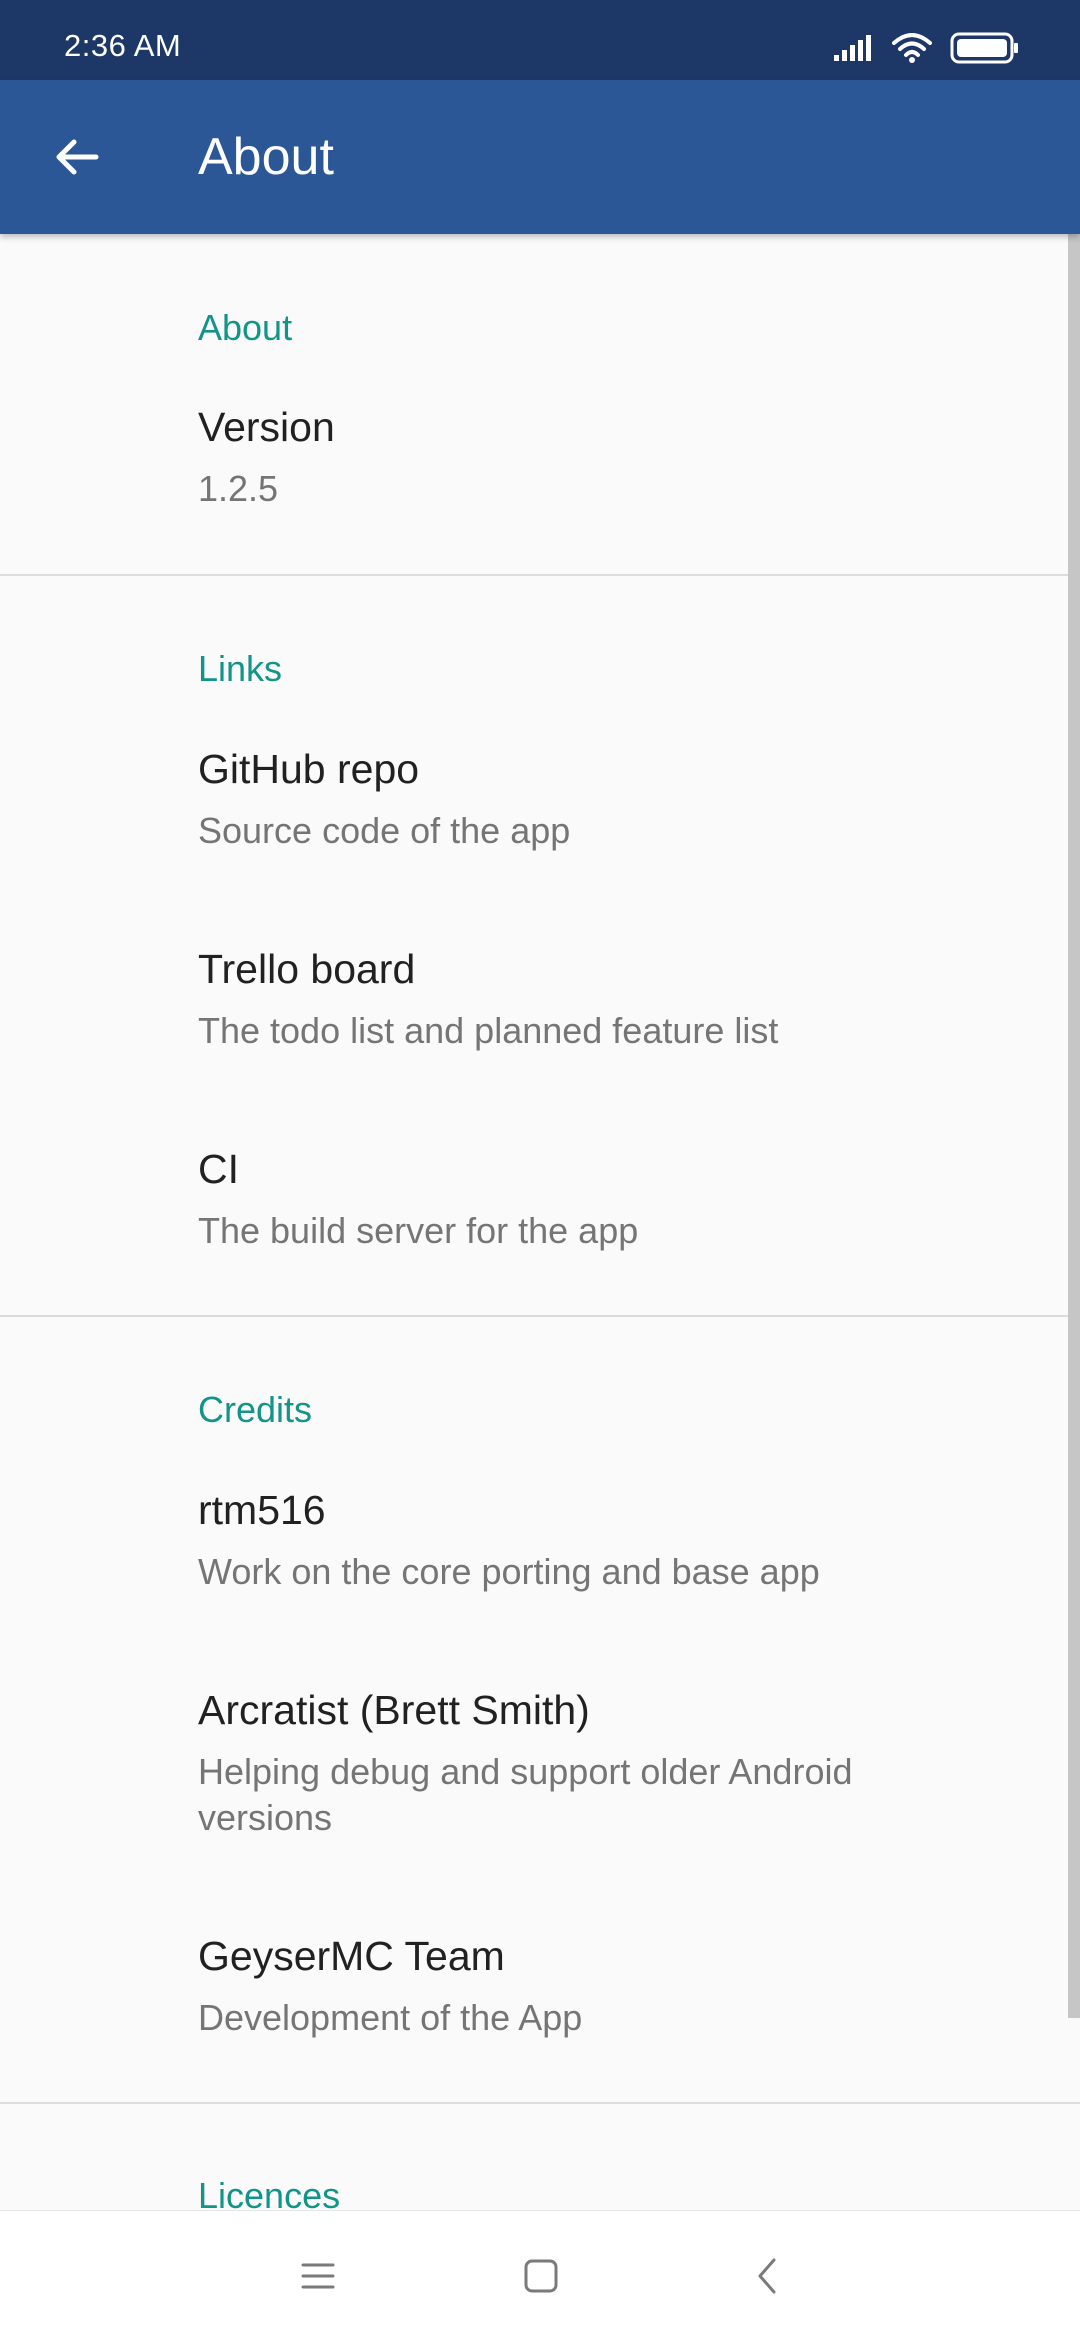  What do you see at coordinates (238, 488) in the screenshot?
I see `pref-summary: 1.2.5` at bounding box center [238, 488].